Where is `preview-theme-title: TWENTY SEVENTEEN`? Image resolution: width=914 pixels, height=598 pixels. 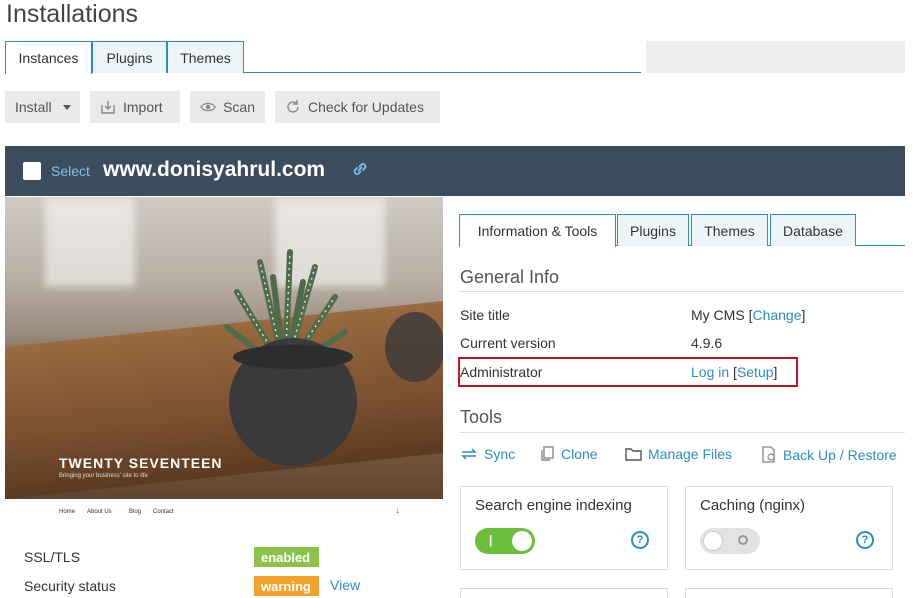 preview-theme-title: TWENTY SEVENTEEN is located at coordinates (141, 463).